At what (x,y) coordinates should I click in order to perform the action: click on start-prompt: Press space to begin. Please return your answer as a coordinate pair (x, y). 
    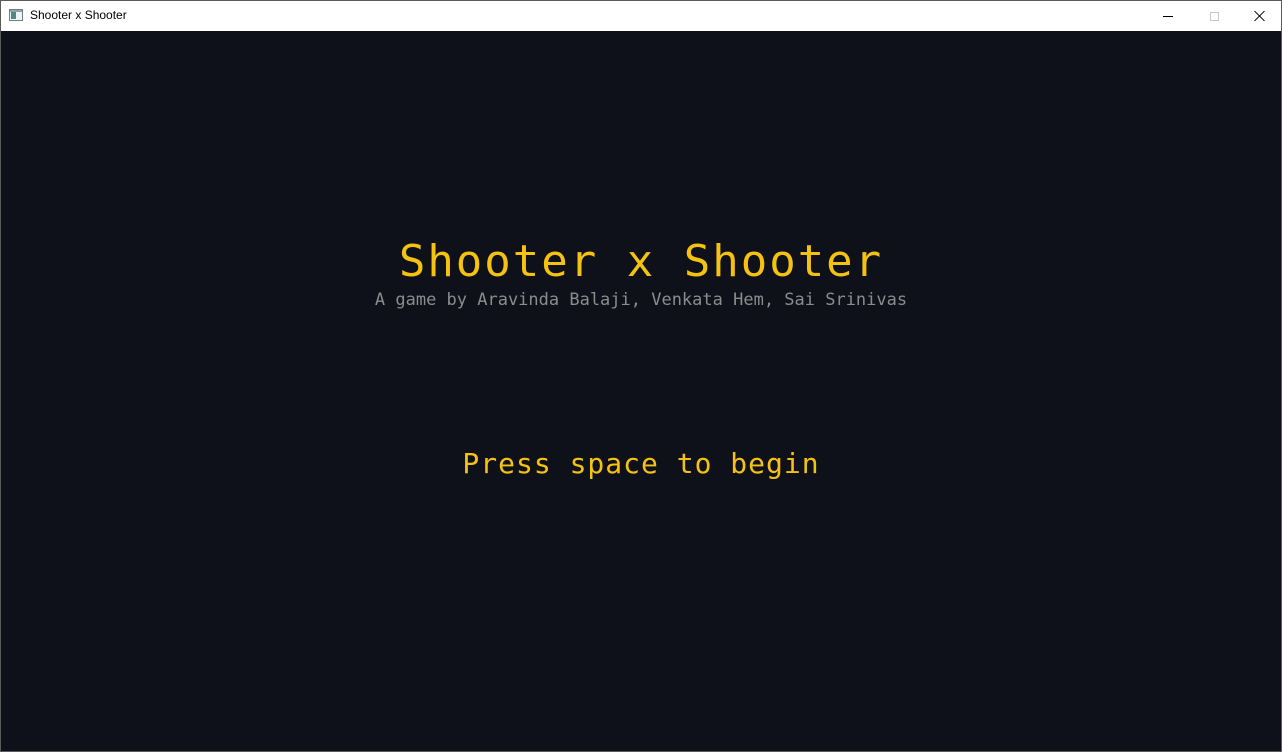
    Looking at the image, I should click on (641, 463).